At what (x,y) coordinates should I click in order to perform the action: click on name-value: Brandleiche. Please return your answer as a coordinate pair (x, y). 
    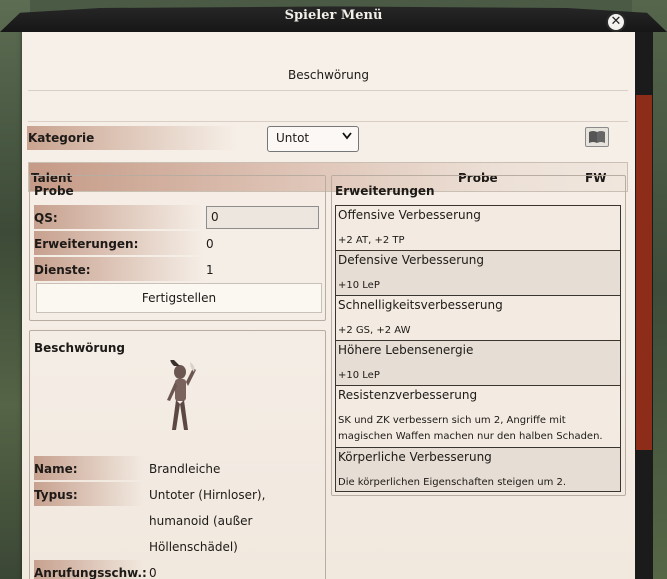
    Looking at the image, I should click on (185, 469).